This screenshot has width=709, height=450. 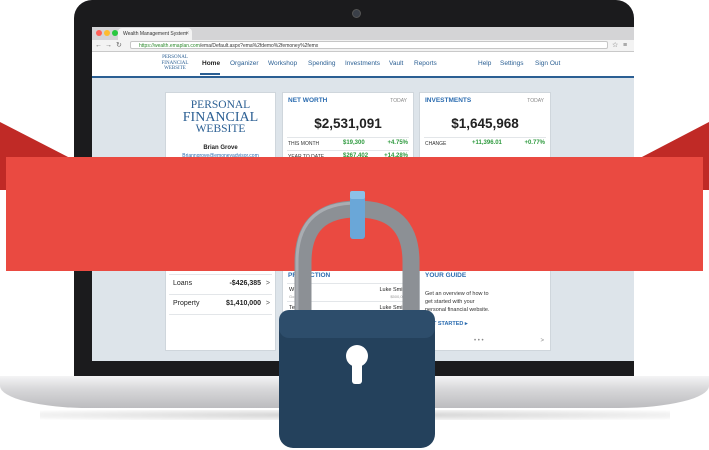 I want to click on padlock-icon, so click(x=357, y=319).